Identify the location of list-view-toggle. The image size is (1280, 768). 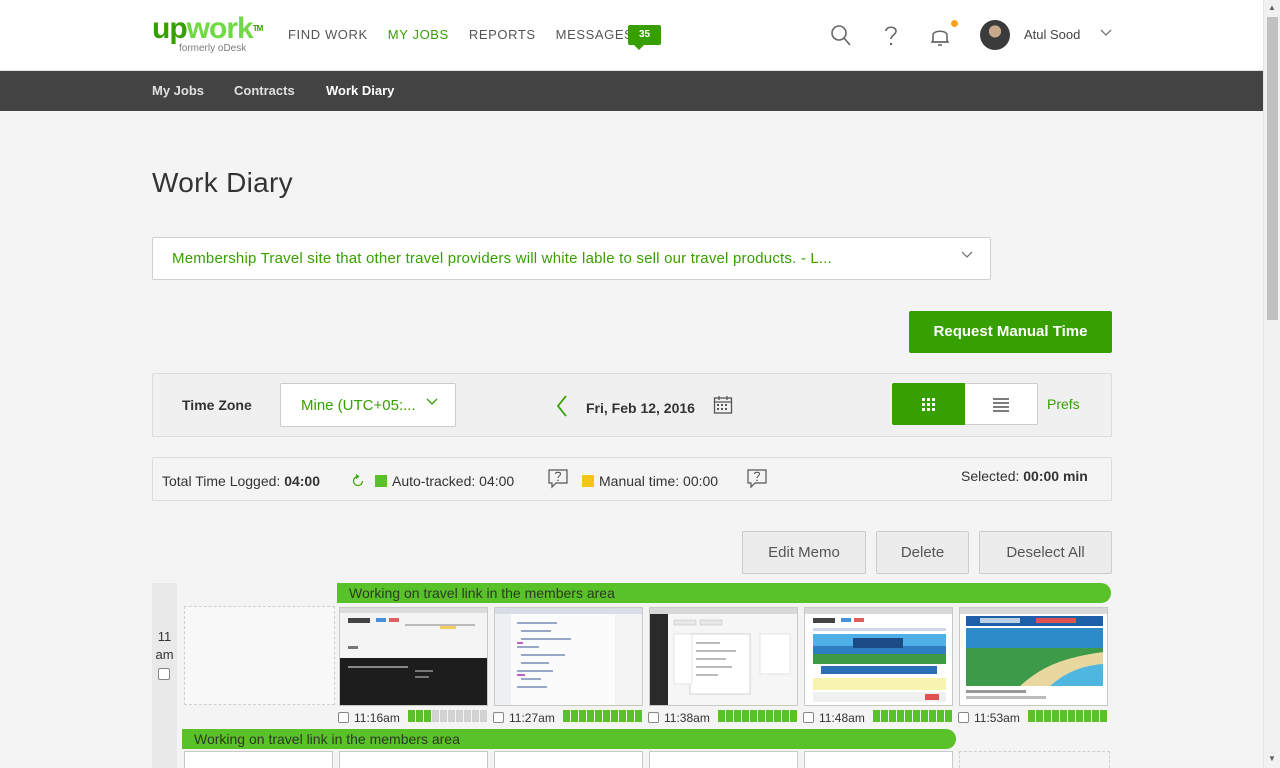
(1001, 404).